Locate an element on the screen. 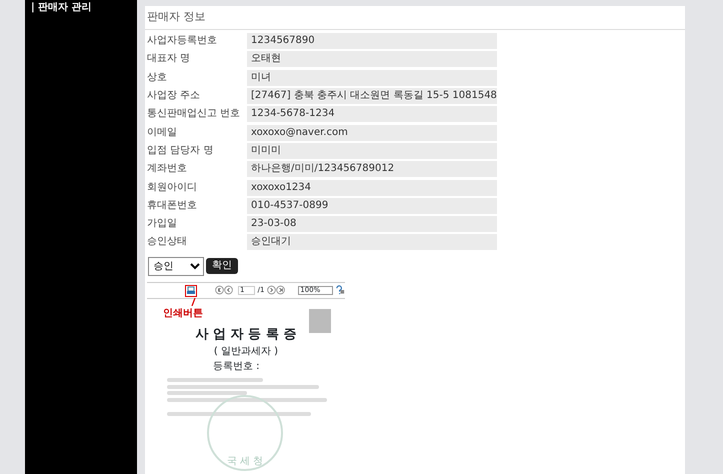  field-label: 대표자 명 is located at coordinates (169, 59).